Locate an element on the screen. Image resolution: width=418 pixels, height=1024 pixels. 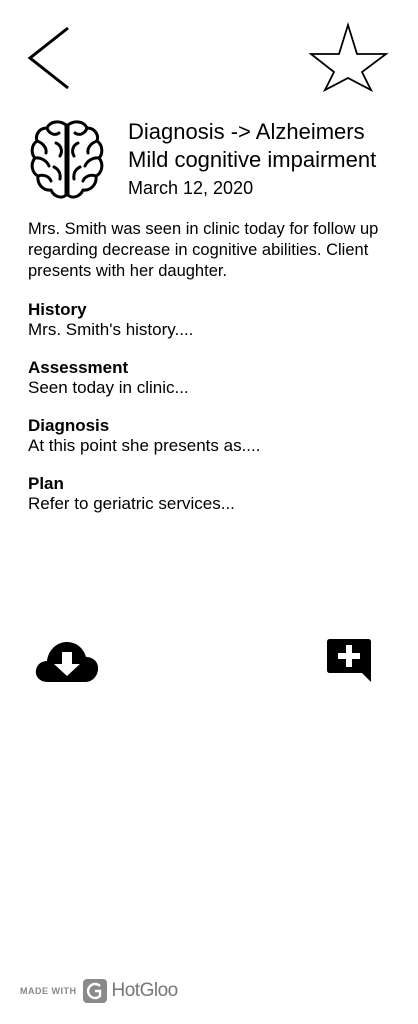
cloud-download-icon is located at coordinates (67, 662).